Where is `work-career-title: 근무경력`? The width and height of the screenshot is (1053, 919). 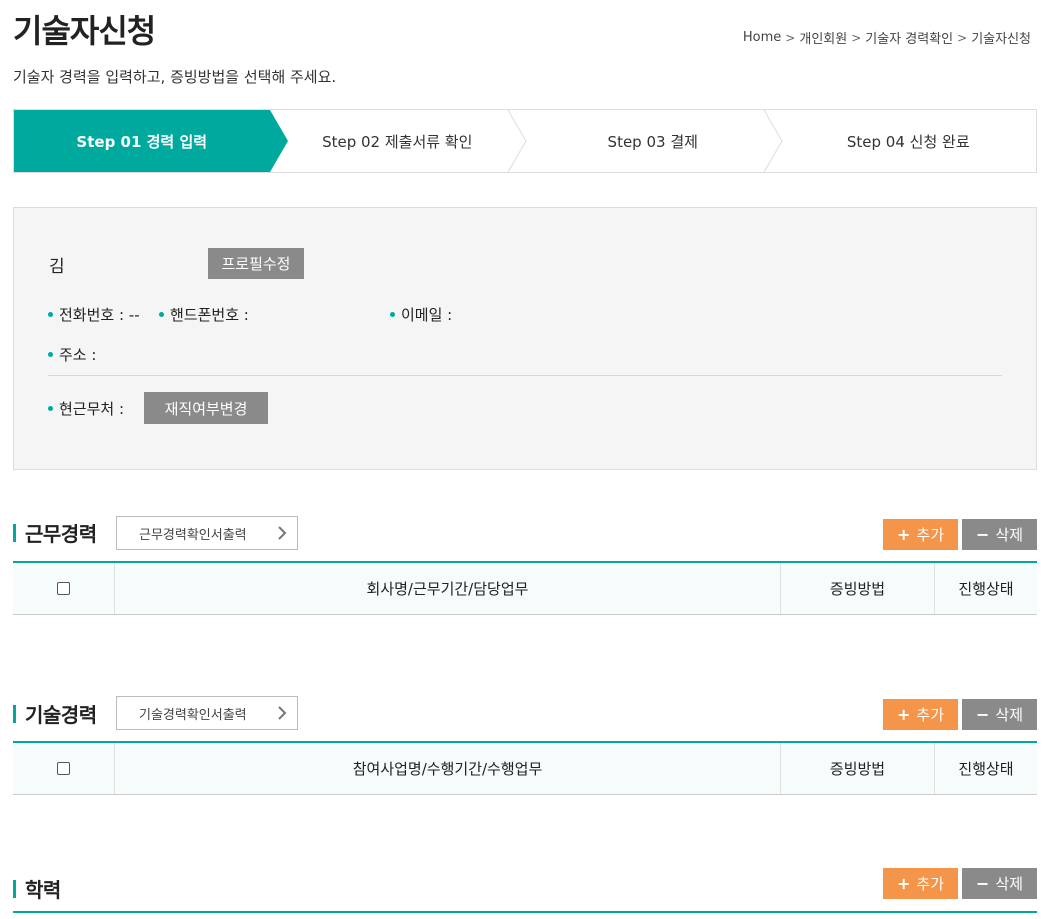
work-career-title: 근무경력 is located at coordinates (61, 534).